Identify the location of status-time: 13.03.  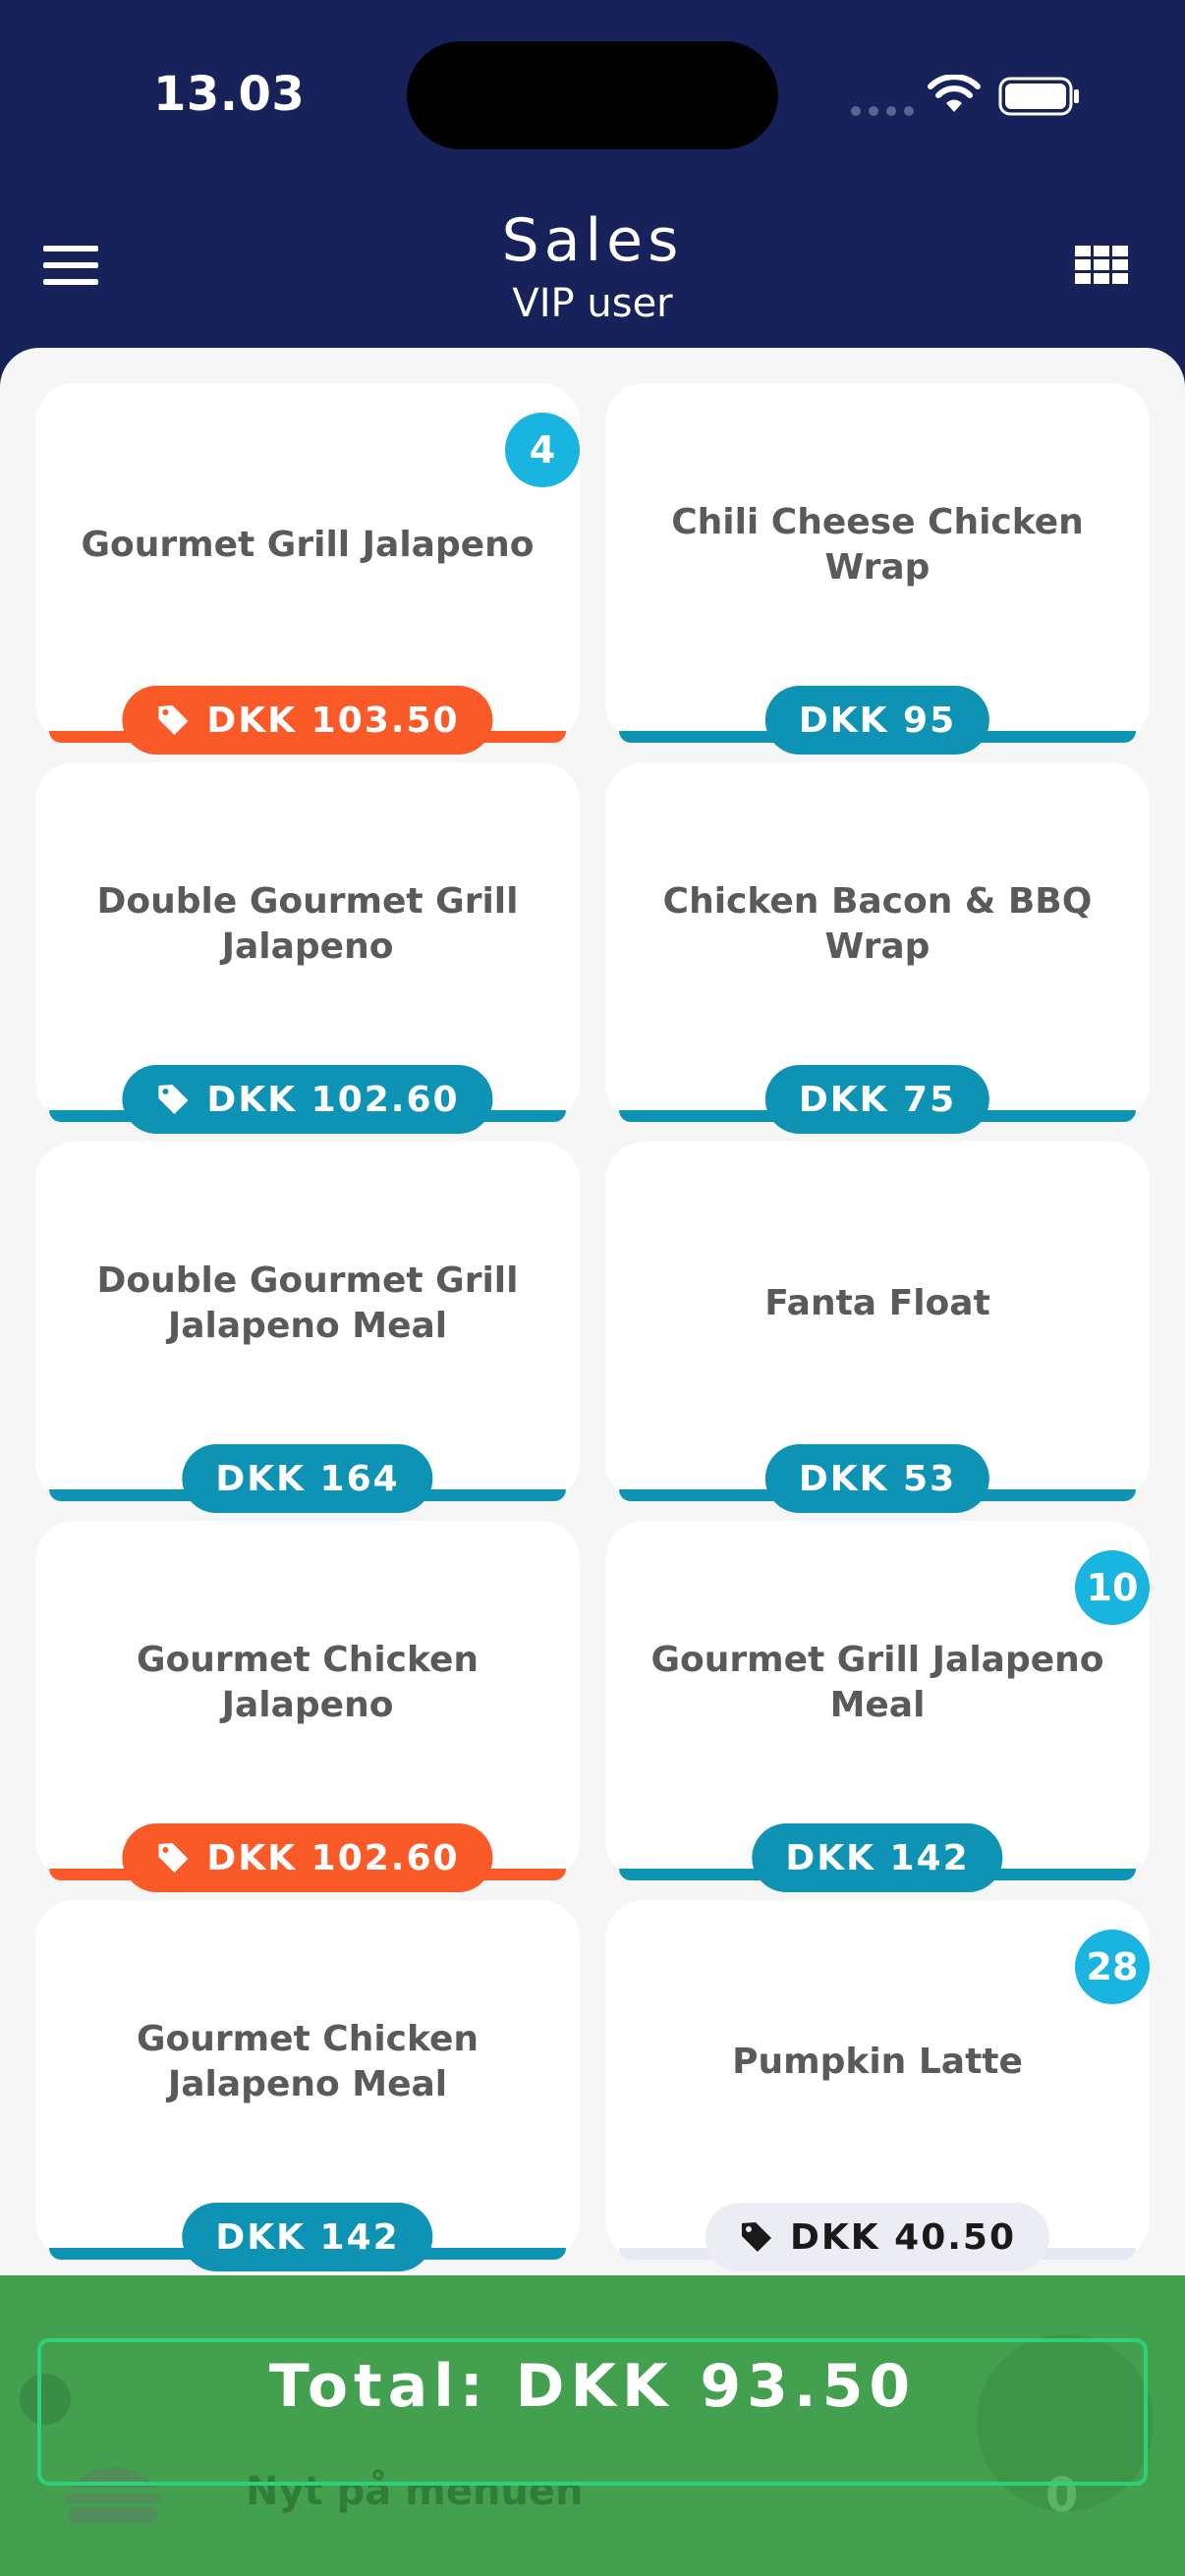
(230, 94).